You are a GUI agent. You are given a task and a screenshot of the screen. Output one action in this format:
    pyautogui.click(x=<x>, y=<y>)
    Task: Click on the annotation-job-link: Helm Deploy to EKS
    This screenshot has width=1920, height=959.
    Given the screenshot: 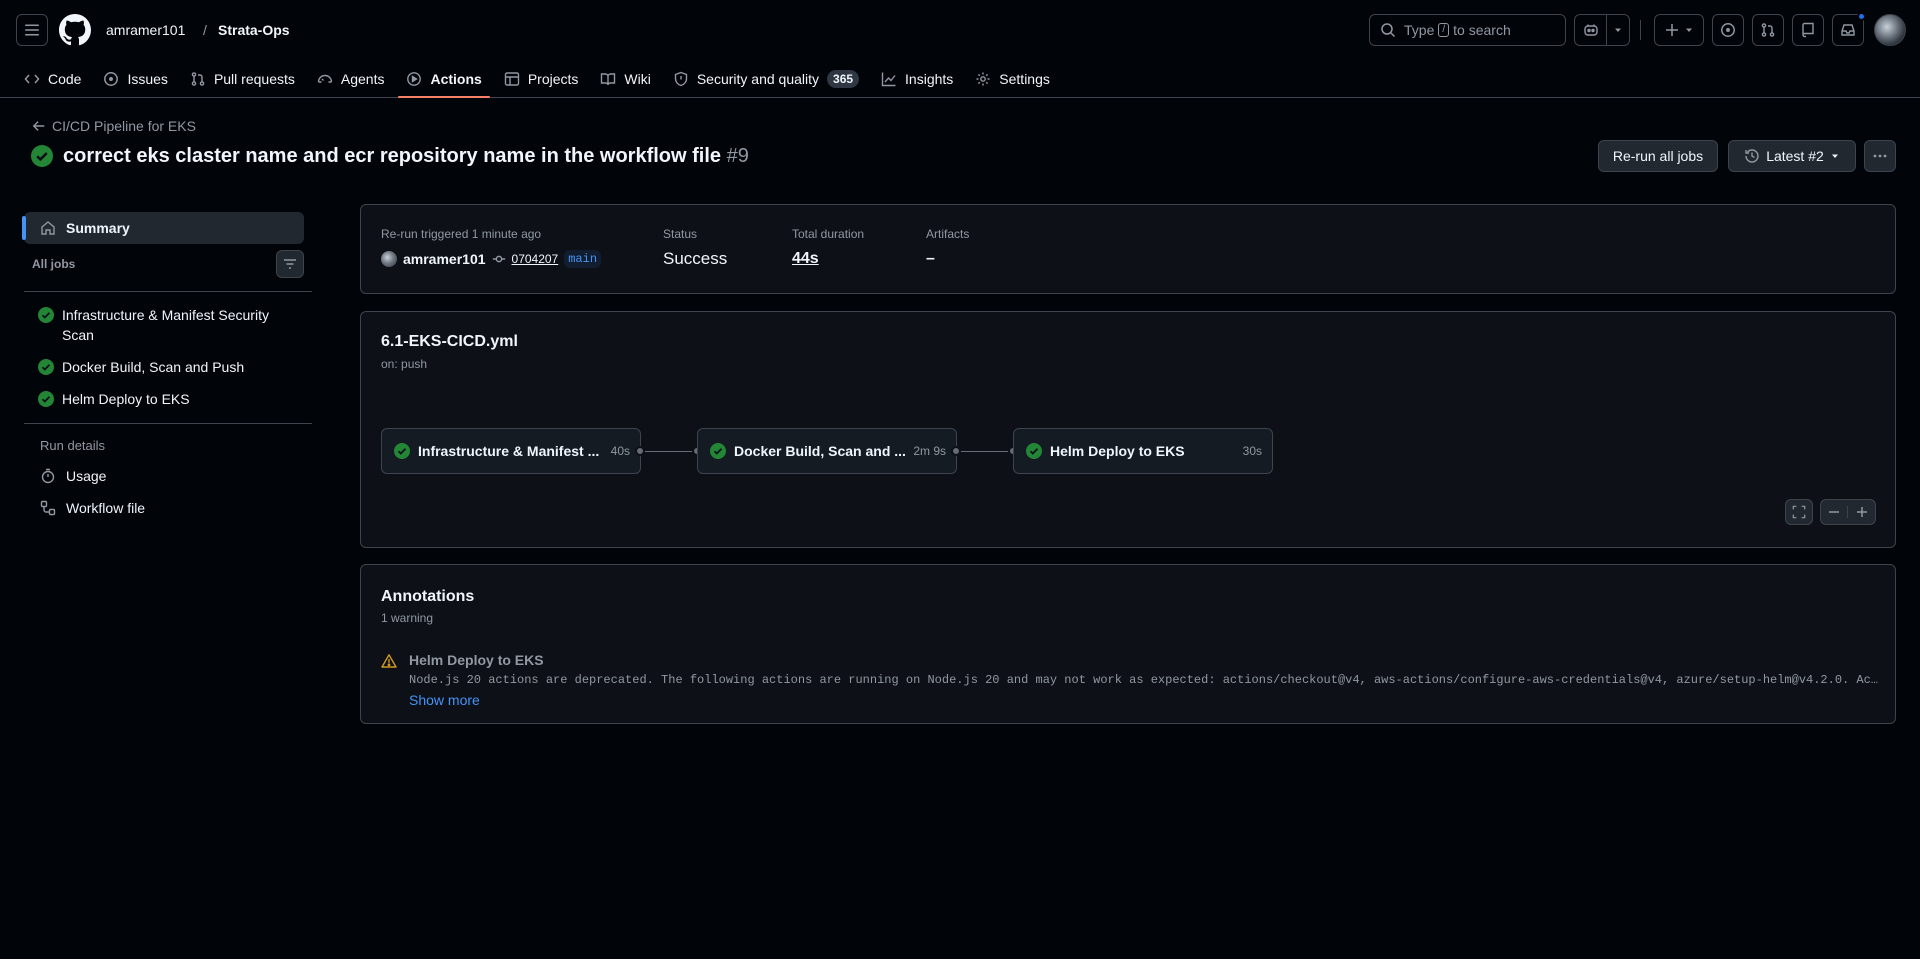 What is the action you would take?
    pyautogui.click(x=476, y=660)
    